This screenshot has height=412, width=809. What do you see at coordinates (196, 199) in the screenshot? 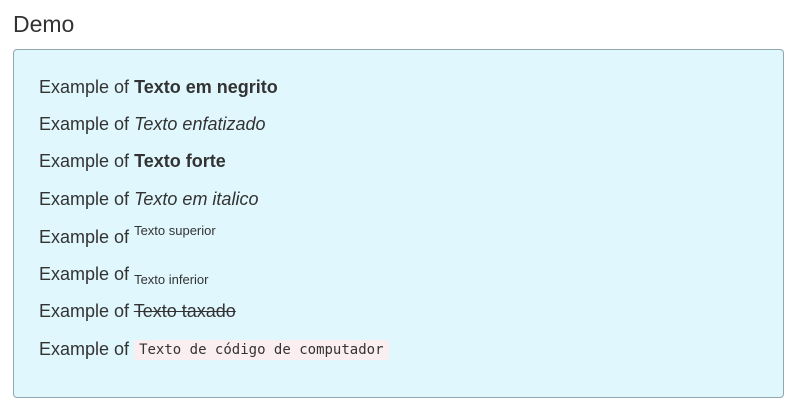
I see `italic-text: Texto em italico` at bounding box center [196, 199].